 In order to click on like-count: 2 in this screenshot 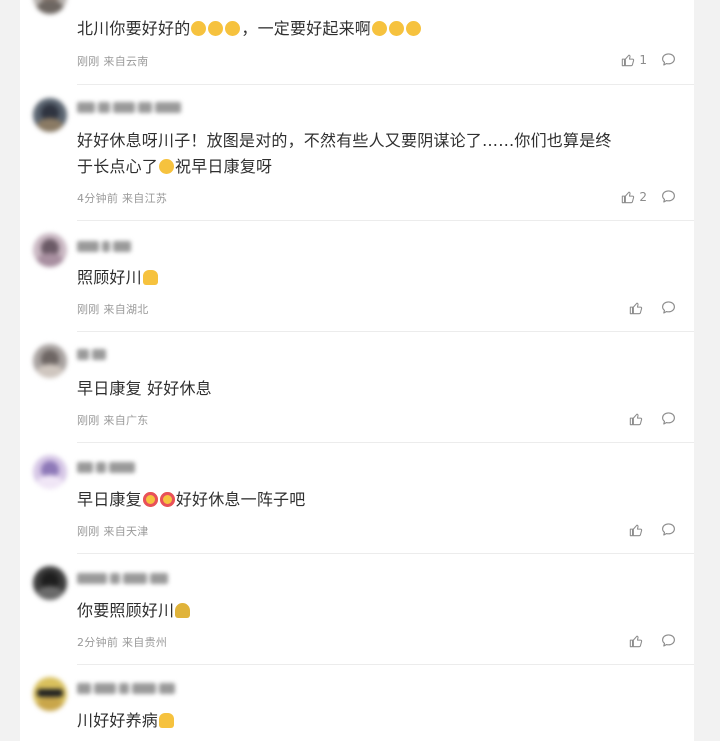, I will do `click(643, 196)`.